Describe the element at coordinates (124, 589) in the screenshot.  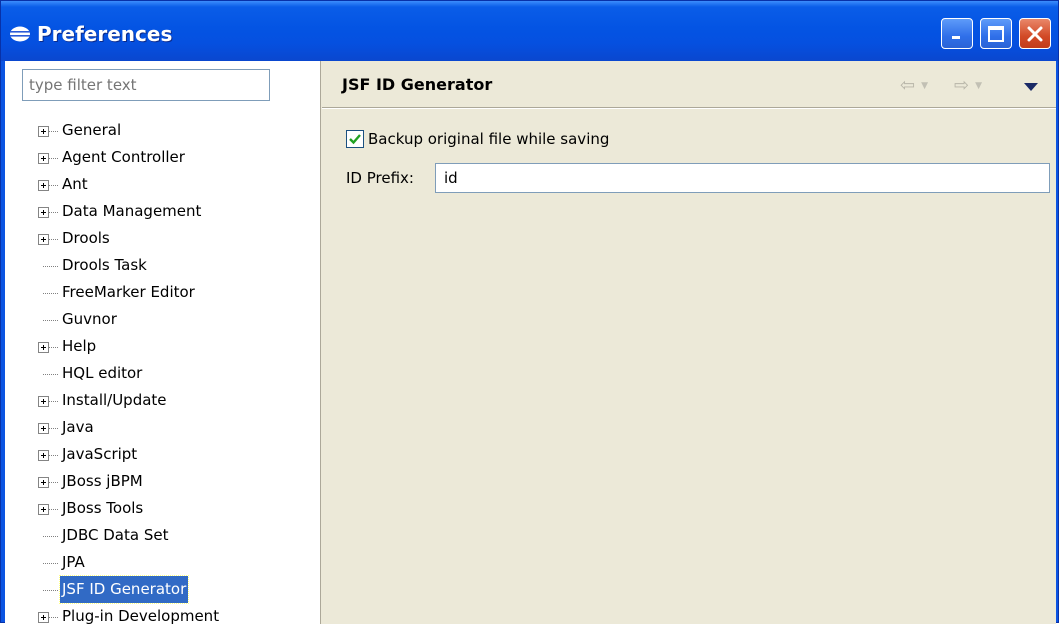
I see `tree-item-label: JSF ID Generator` at that location.